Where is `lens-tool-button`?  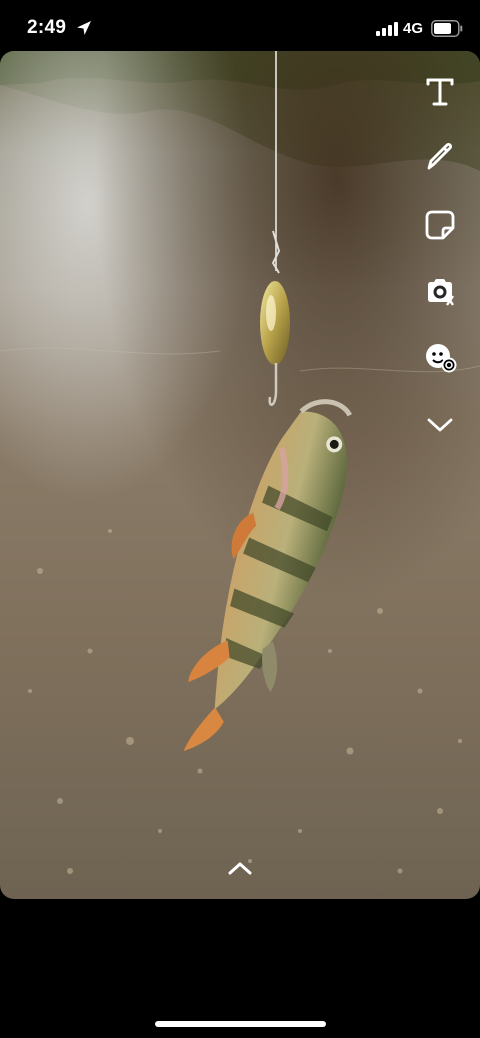 lens-tool-button is located at coordinates (440, 357).